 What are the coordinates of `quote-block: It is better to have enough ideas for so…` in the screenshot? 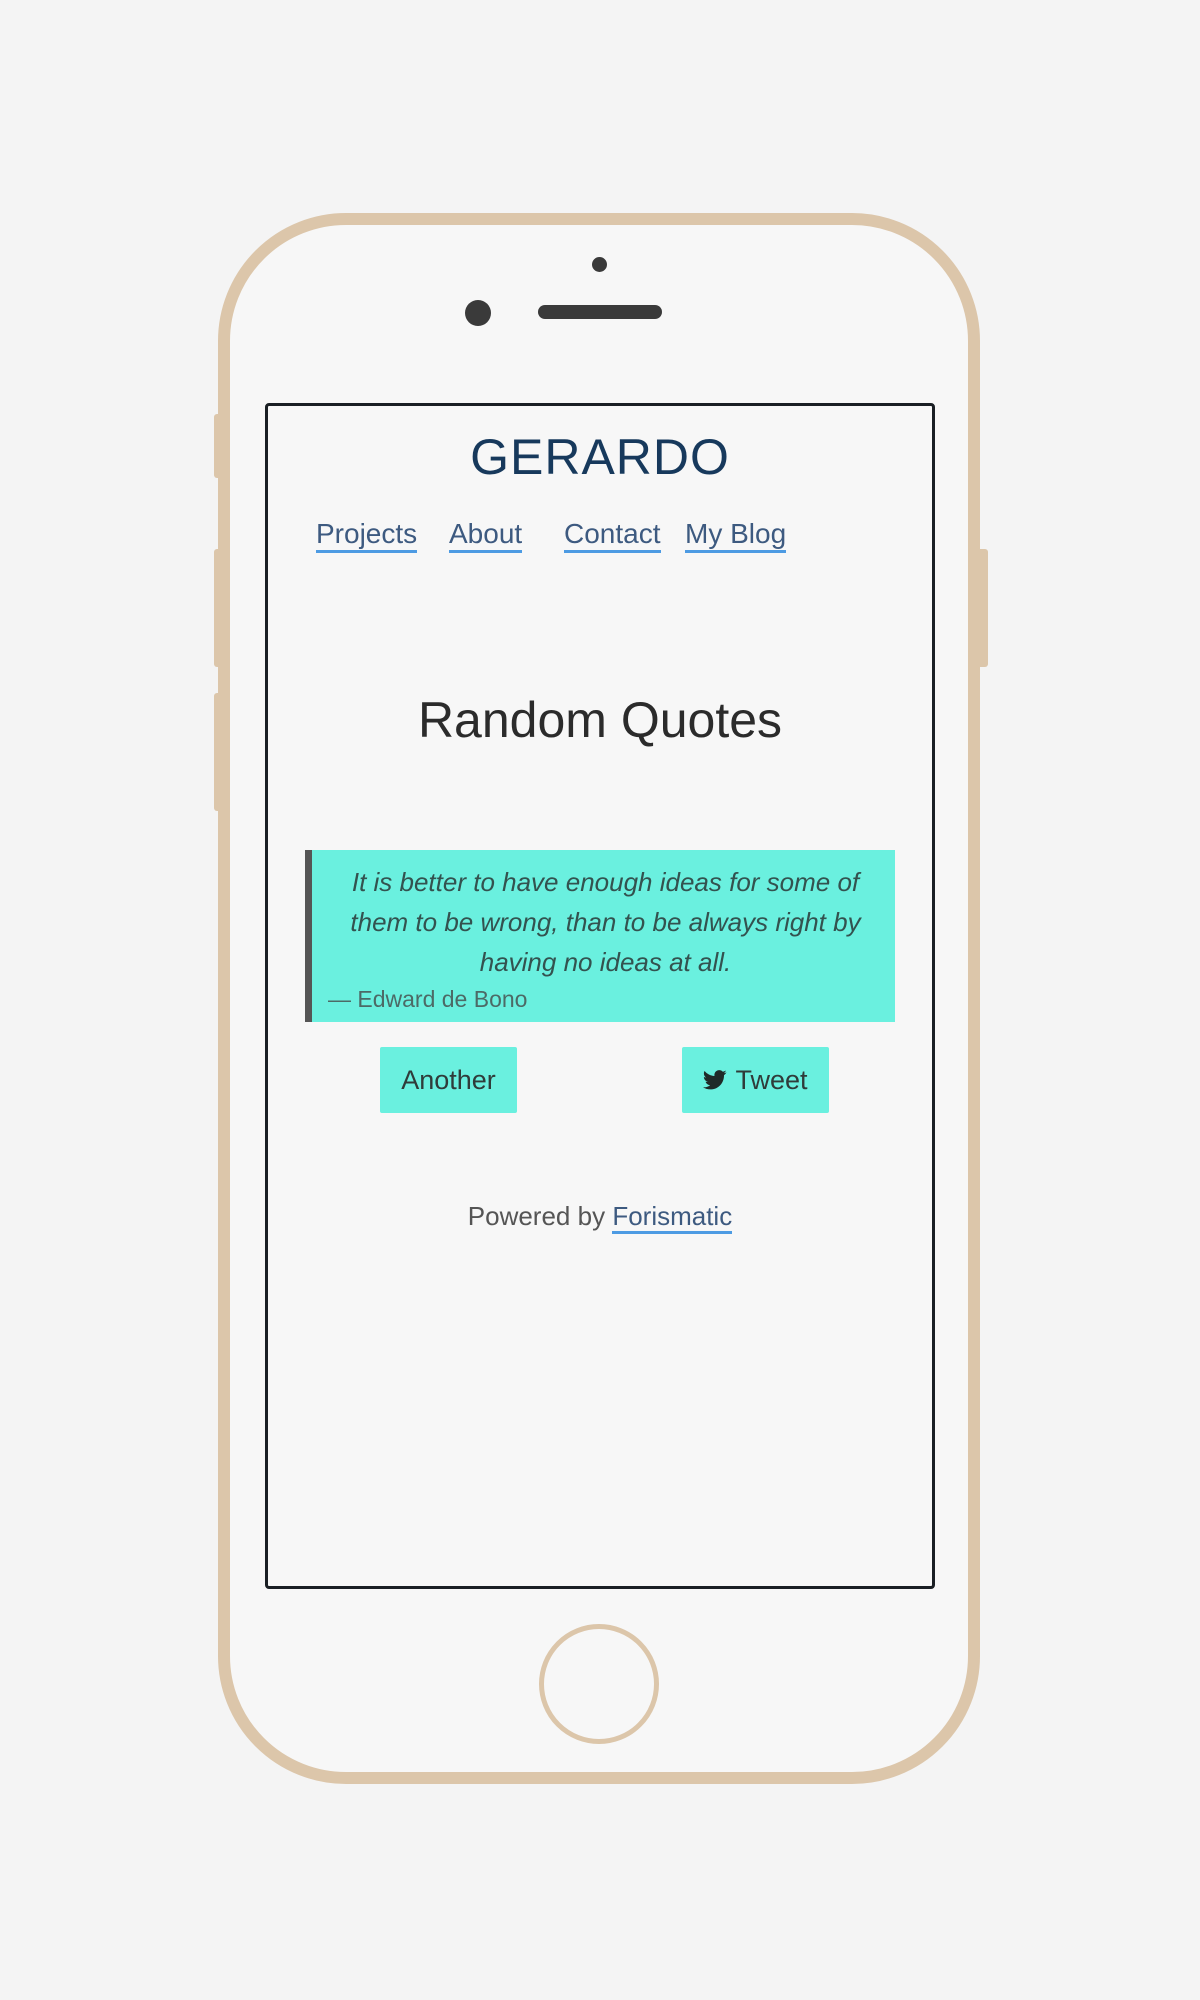 It's located at (600, 936).